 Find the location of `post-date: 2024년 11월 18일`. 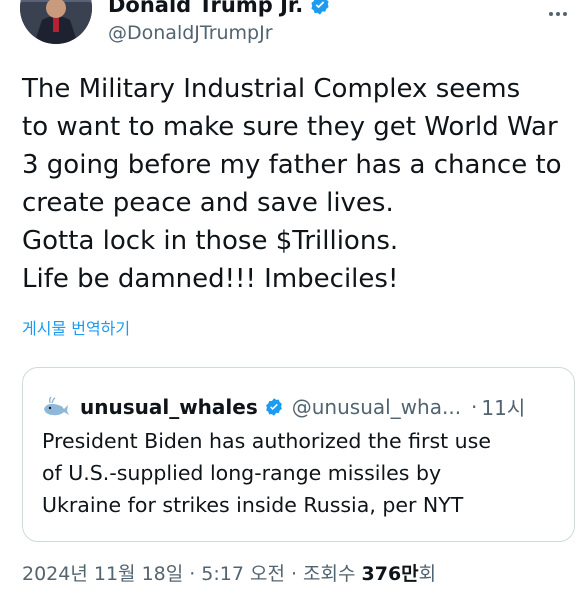

post-date: 2024년 11월 18일 is located at coordinates (102, 574).